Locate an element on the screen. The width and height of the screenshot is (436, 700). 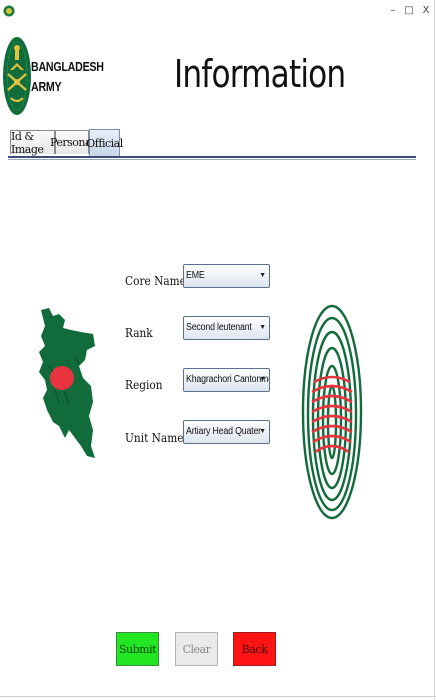
core-name-value: EME is located at coordinates (195, 275).